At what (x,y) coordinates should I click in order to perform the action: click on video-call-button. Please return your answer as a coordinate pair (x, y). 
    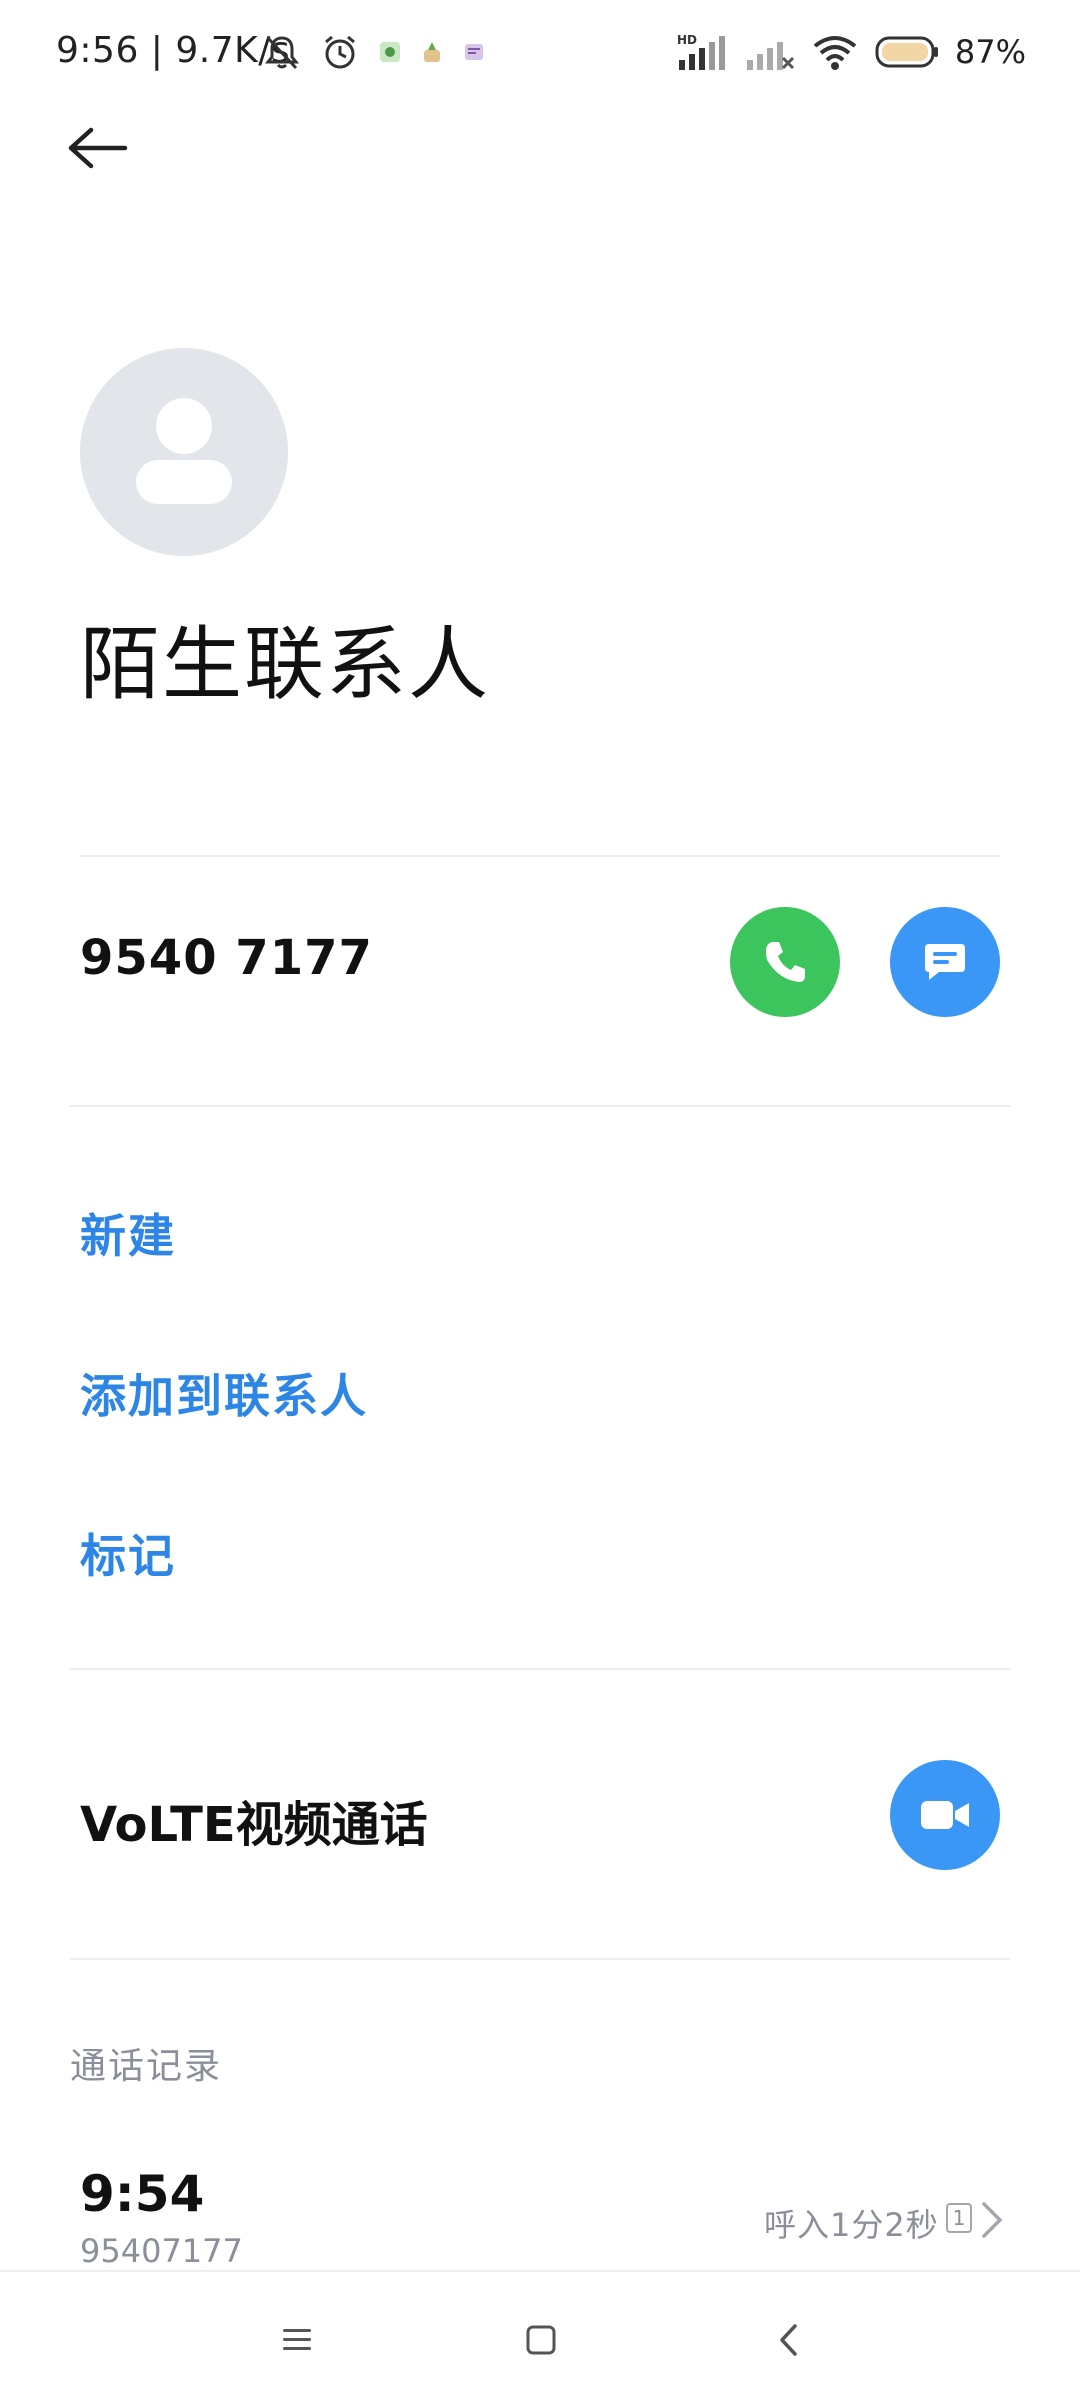
    Looking at the image, I should click on (945, 1815).